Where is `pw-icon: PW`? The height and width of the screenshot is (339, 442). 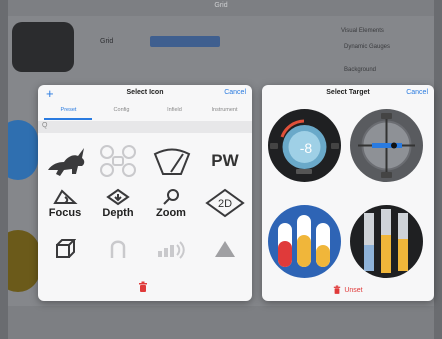
pw-icon: PW is located at coordinates (225, 161).